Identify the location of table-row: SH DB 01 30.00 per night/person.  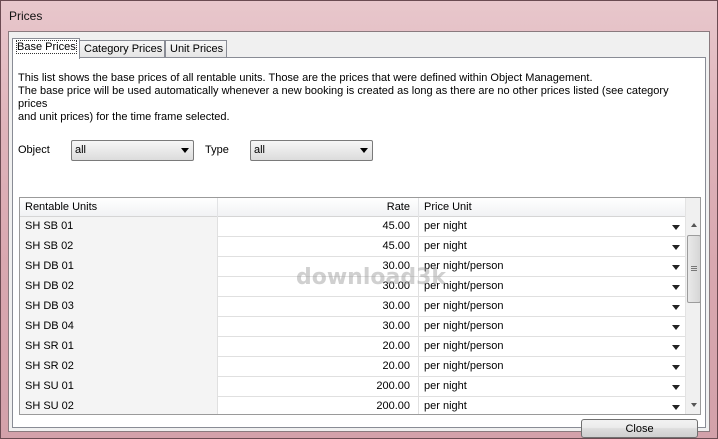
(352, 267).